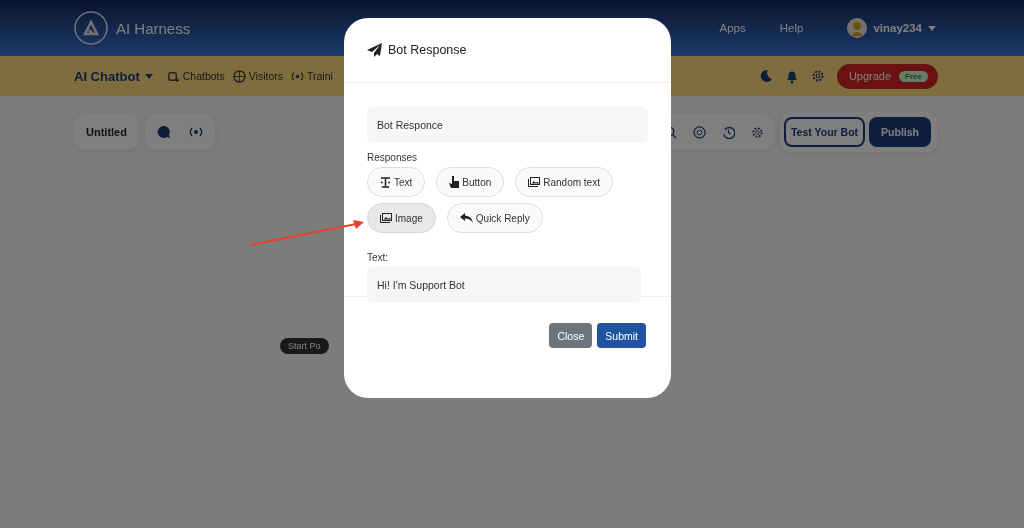  Describe the element at coordinates (427, 50) in the screenshot. I see `dialog-title: Bot Response` at that location.